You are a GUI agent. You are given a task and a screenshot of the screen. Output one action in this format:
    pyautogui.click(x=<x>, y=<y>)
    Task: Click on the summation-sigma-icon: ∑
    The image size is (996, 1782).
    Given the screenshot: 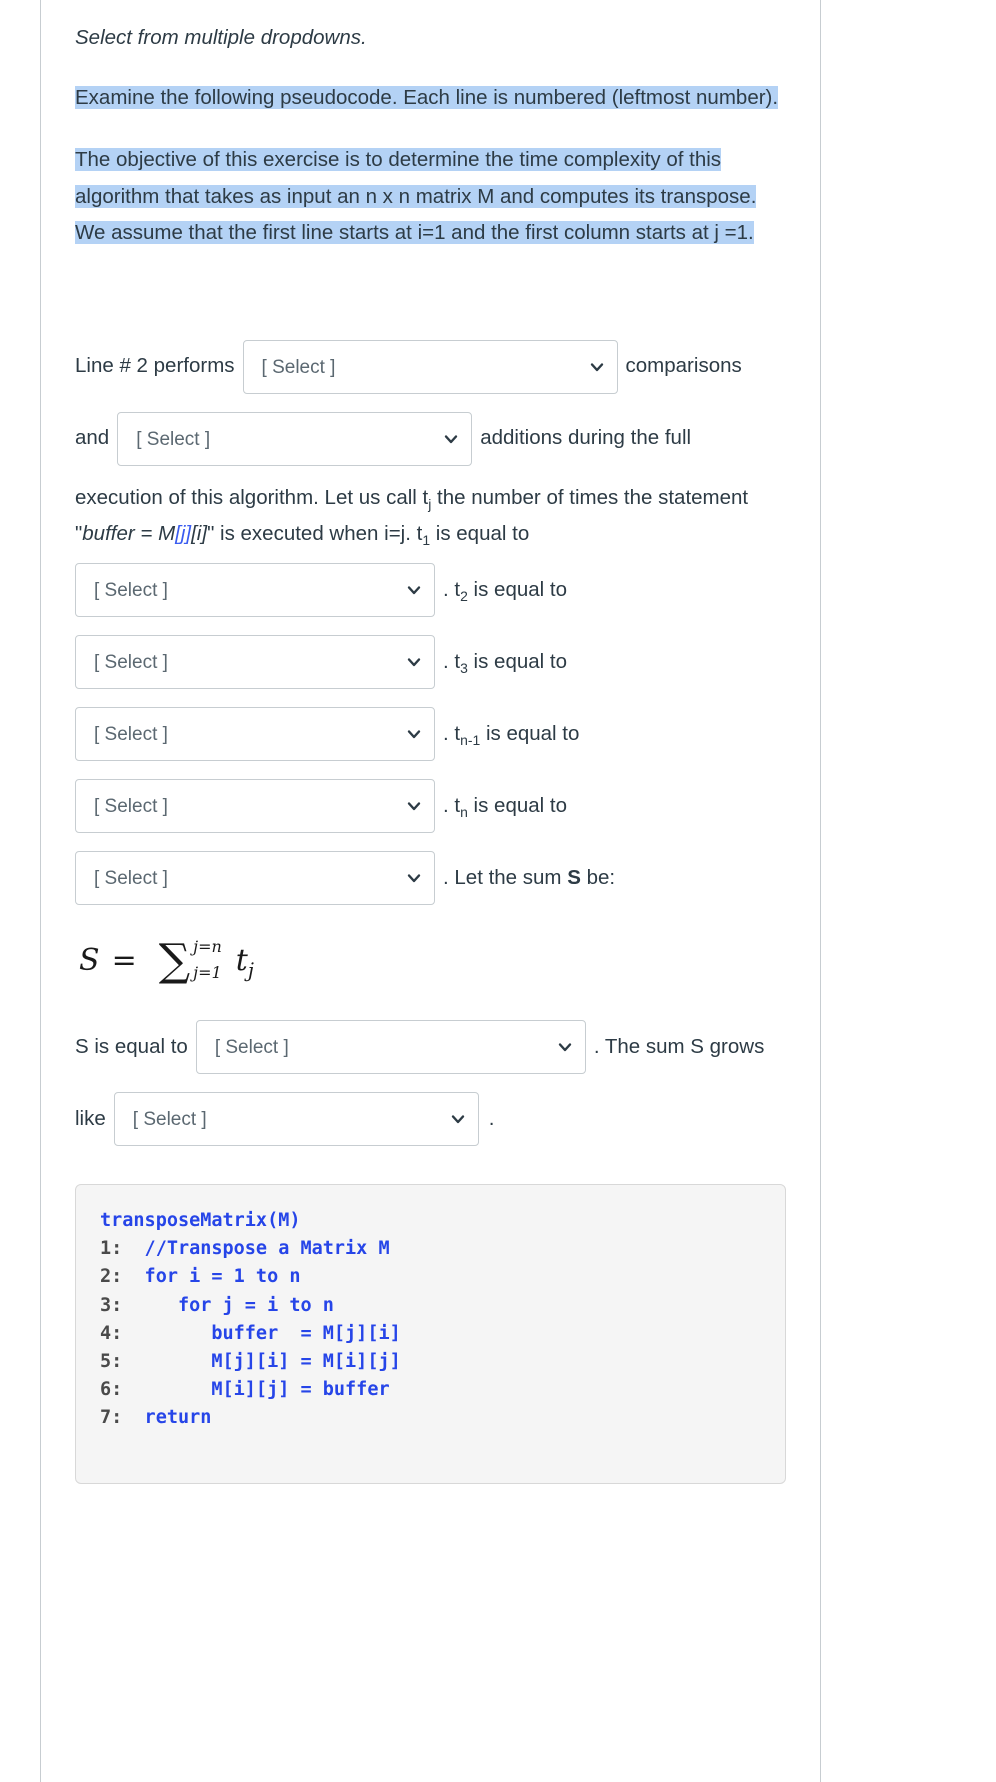 What is the action you would take?
    pyautogui.click(x=174, y=960)
    